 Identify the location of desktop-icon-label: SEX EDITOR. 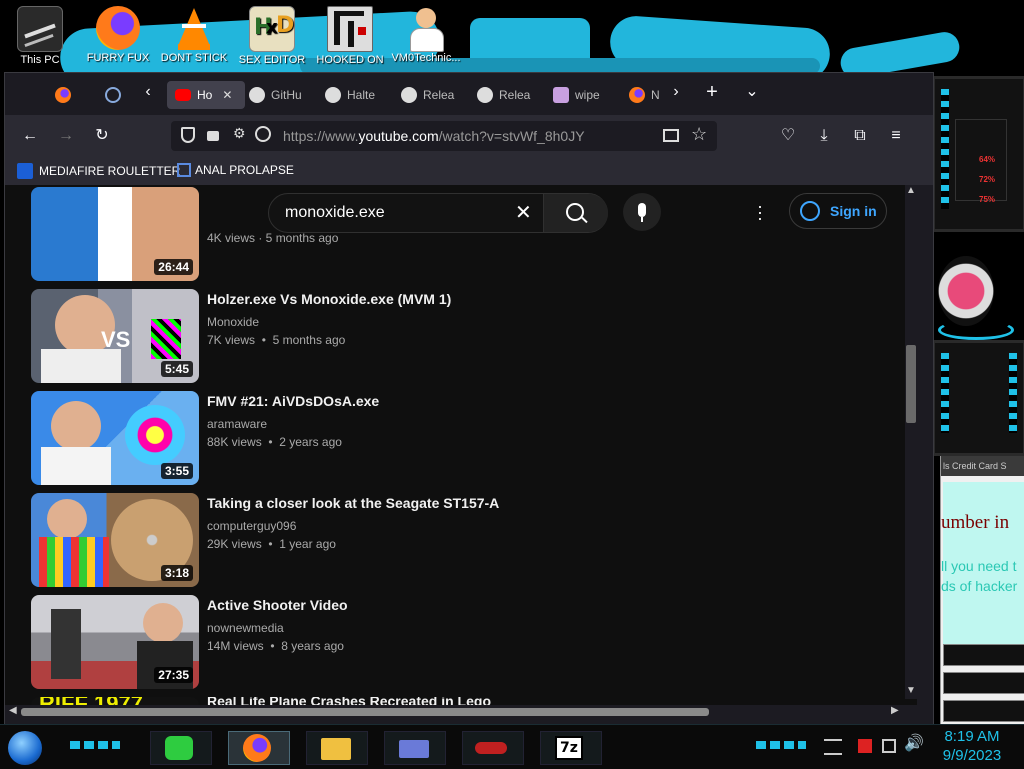
(272, 60).